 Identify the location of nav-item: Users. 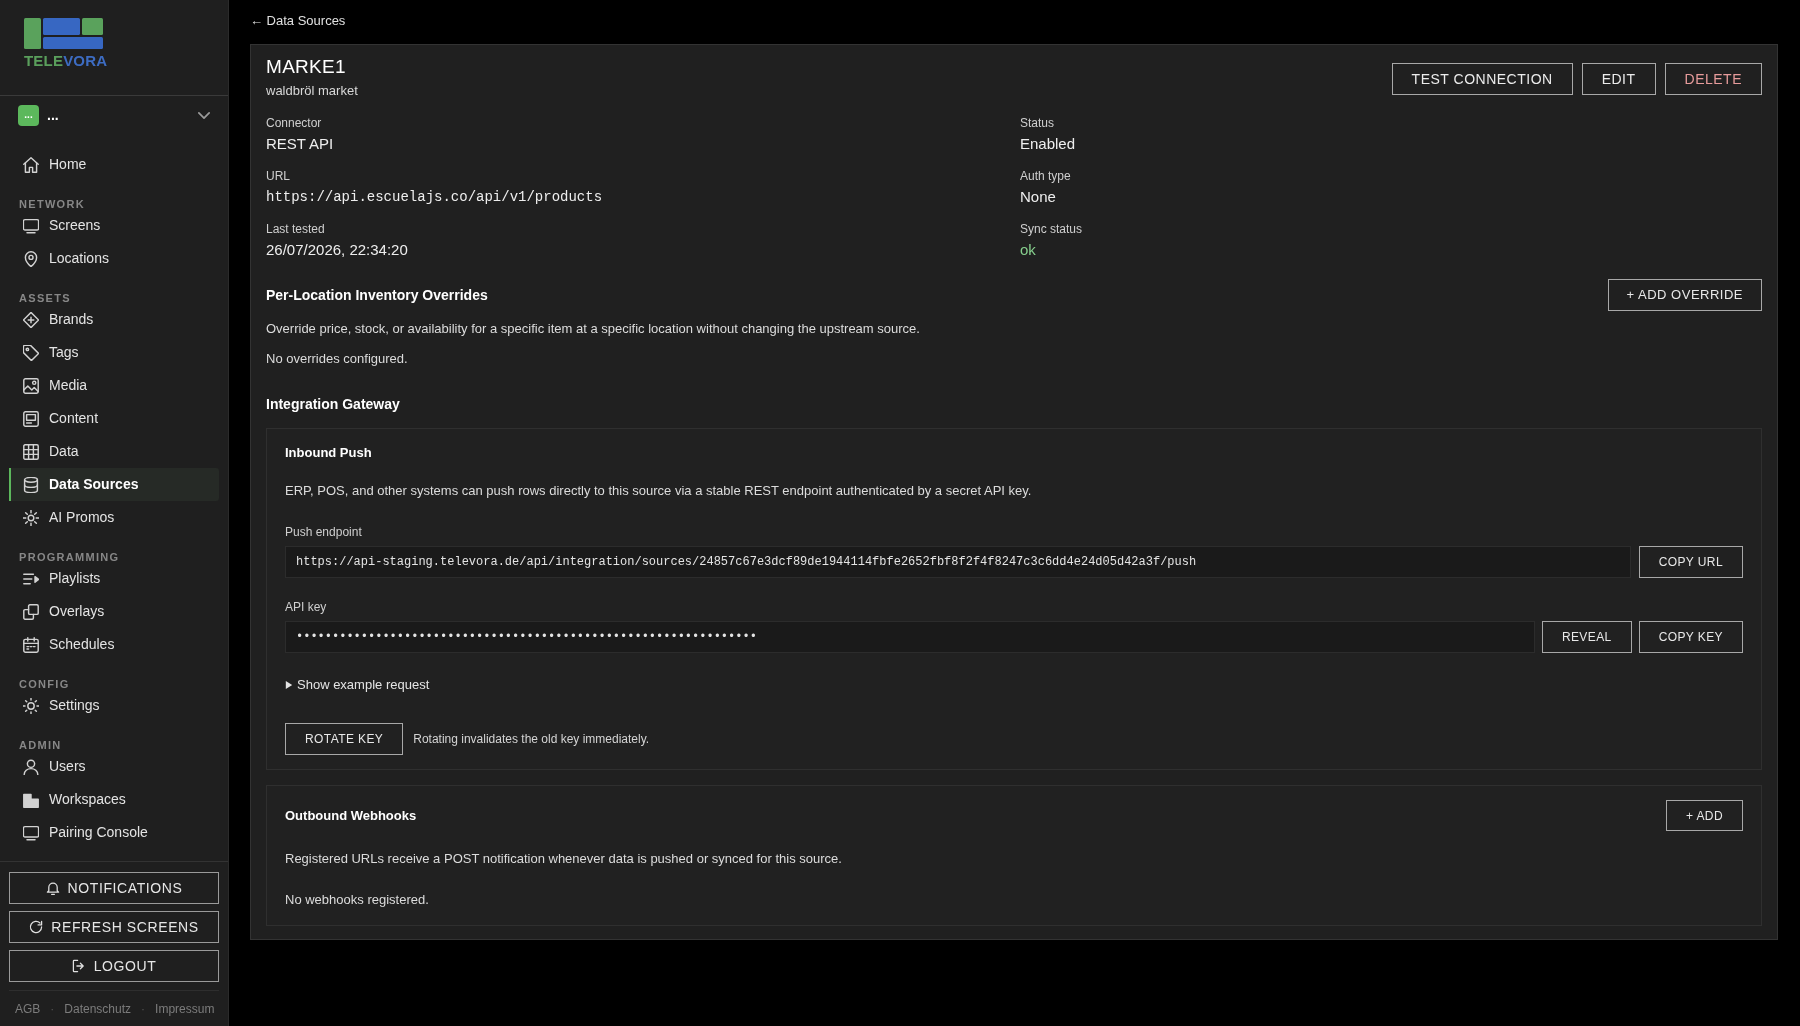
(114, 766).